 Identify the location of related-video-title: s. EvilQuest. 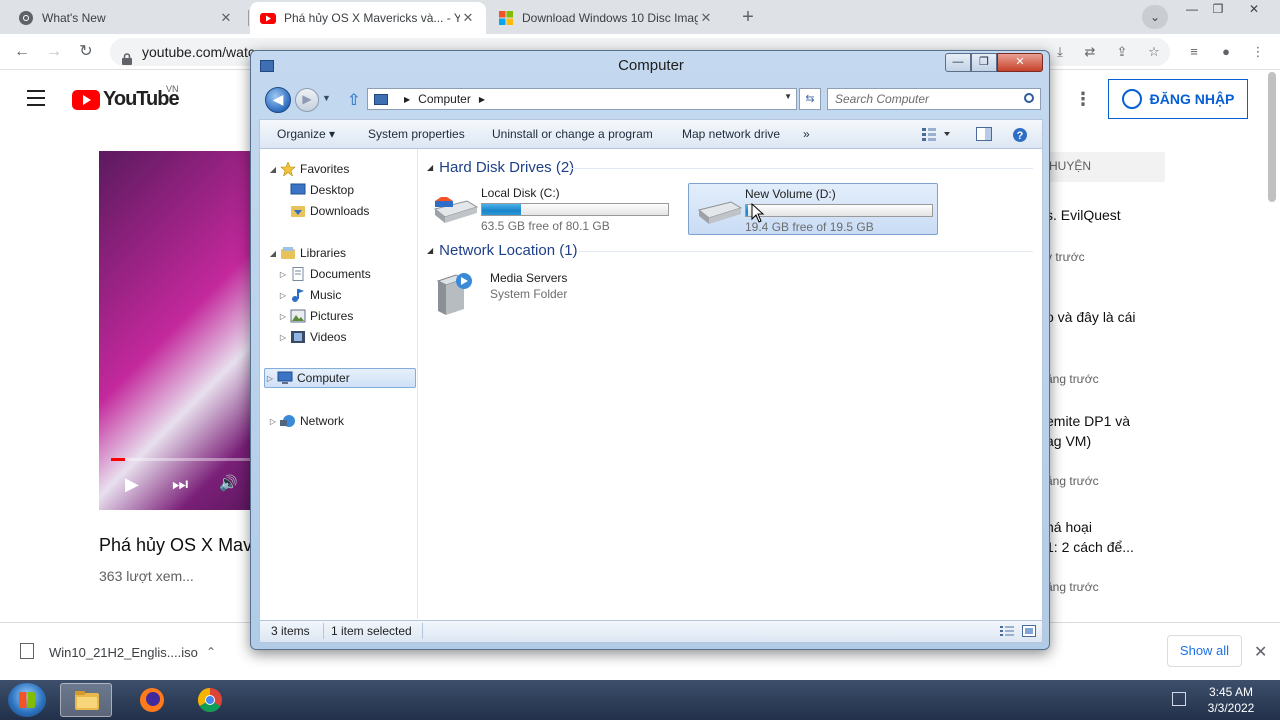
(1083, 215).